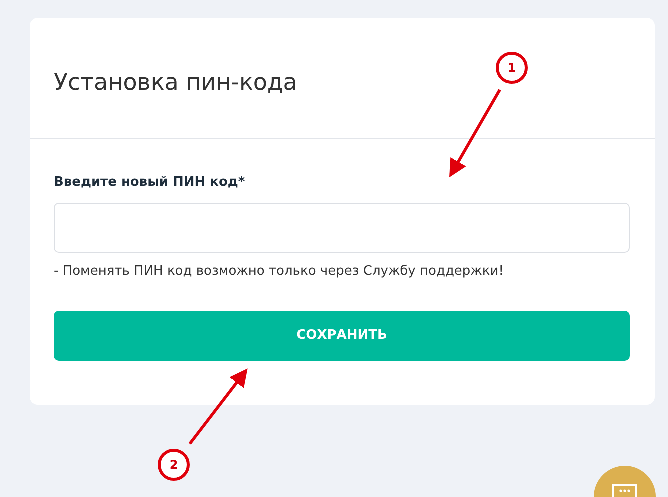  What do you see at coordinates (342, 228) in the screenshot?
I see `pin-input-field` at bounding box center [342, 228].